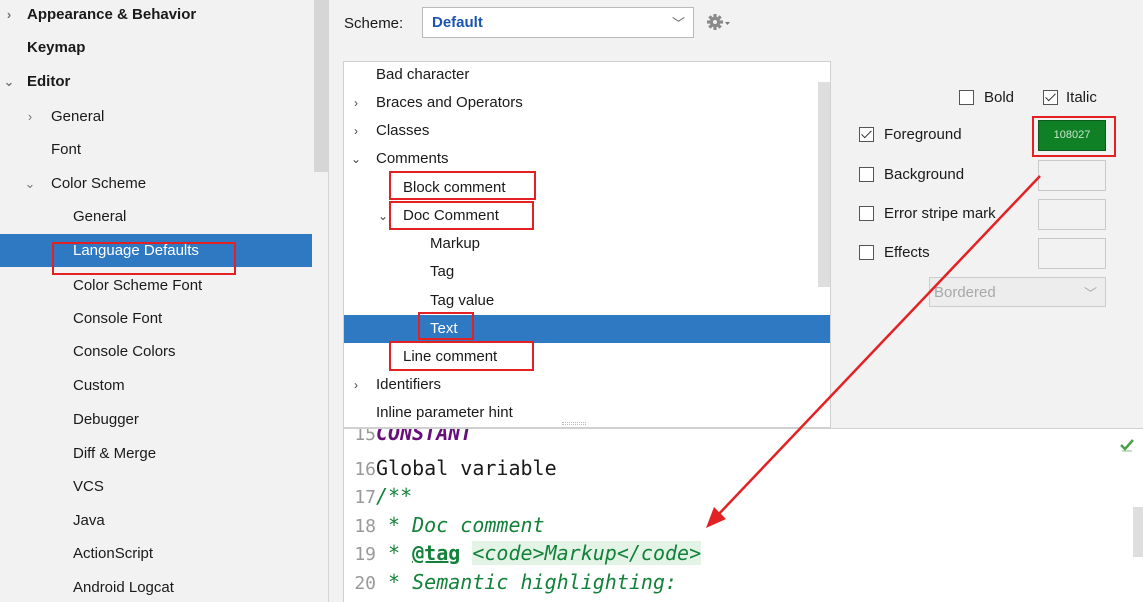 The width and height of the screenshot is (1143, 602). Describe the element at coordinates (587, 131) in the screenshot. I see `tree-item: › Classes` at that location.